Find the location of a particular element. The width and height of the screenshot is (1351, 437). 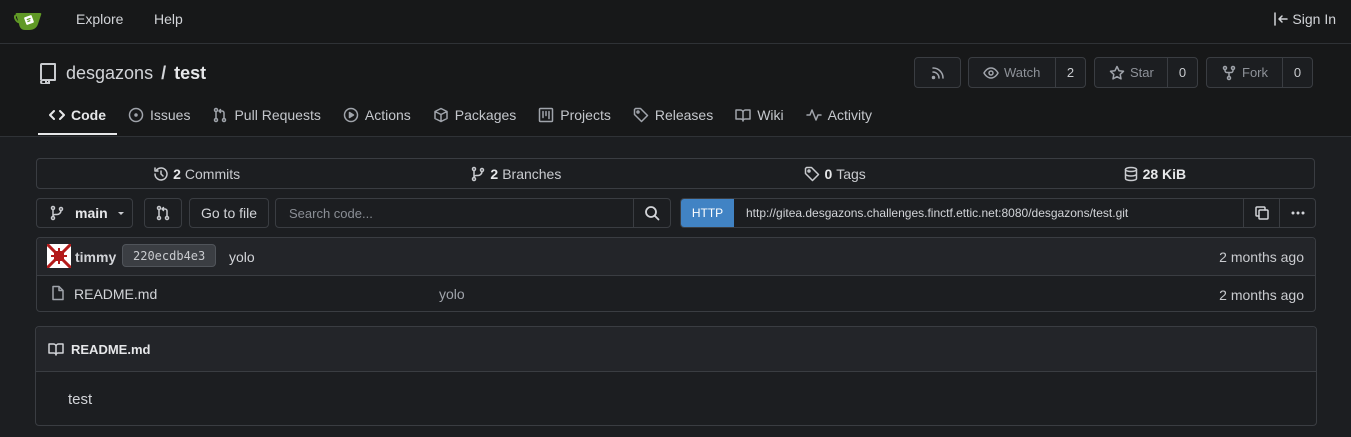

tab-label: Releases is located at coordinates (684, 114).